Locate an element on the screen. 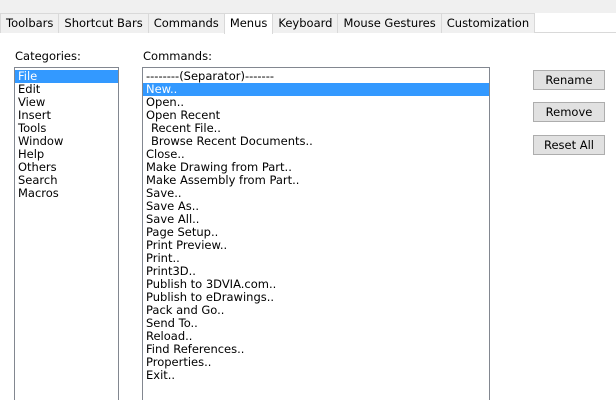 Image resolution: width=616 pixels, height=400 pixels. tab-commands: Commands is located at coordinates (186, 23).